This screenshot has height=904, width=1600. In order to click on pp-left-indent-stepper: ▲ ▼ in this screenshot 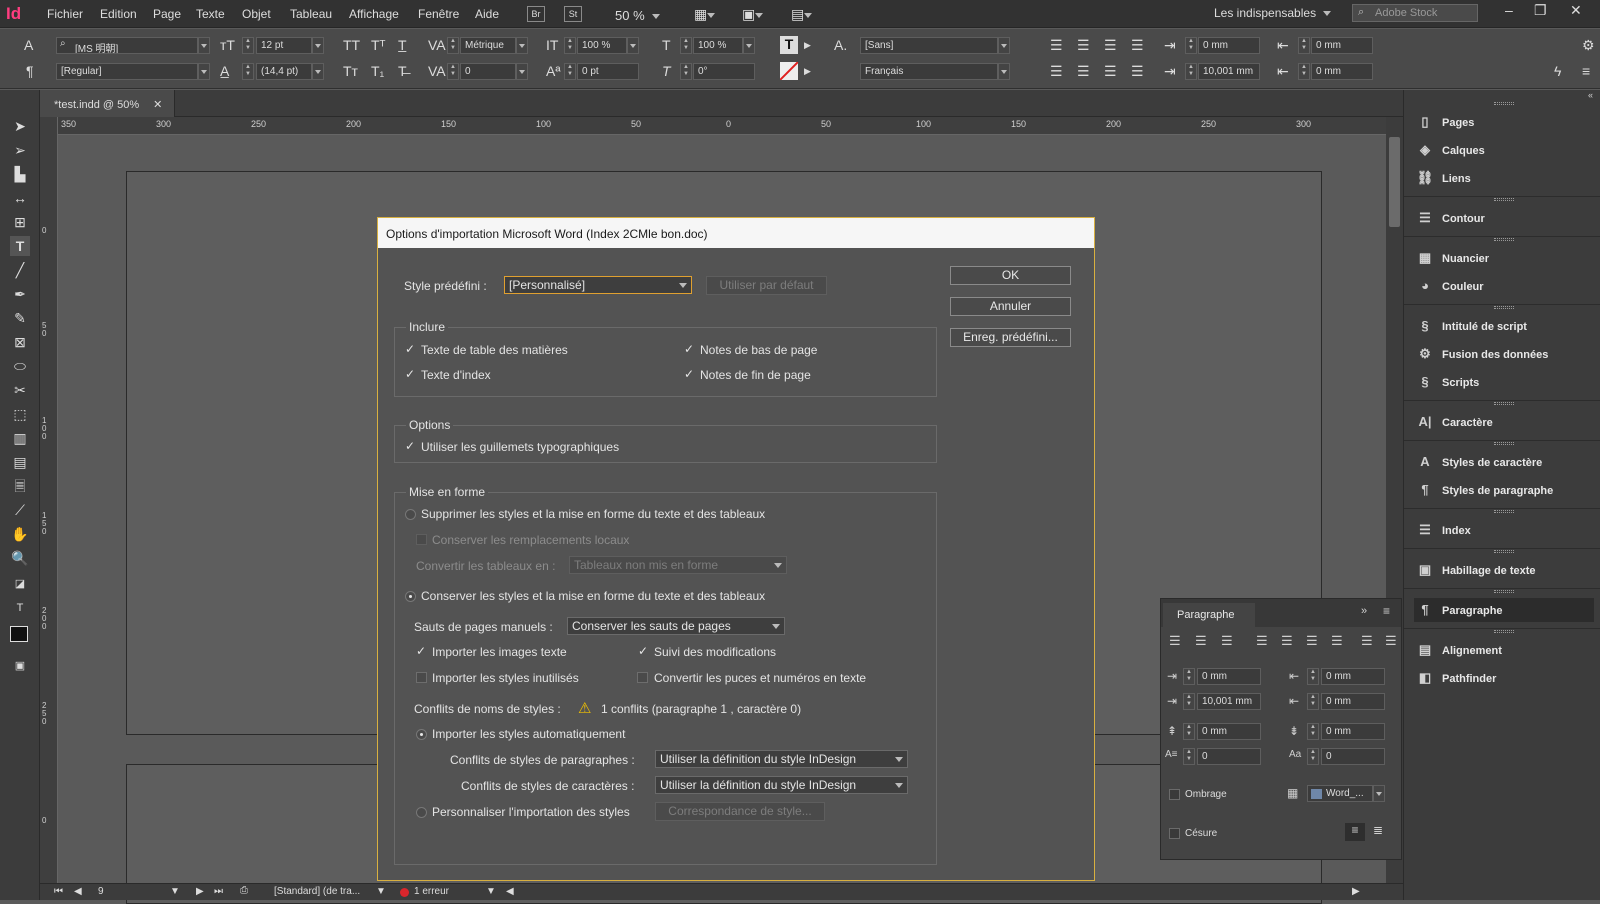, I will do `click(1189, 676)`.